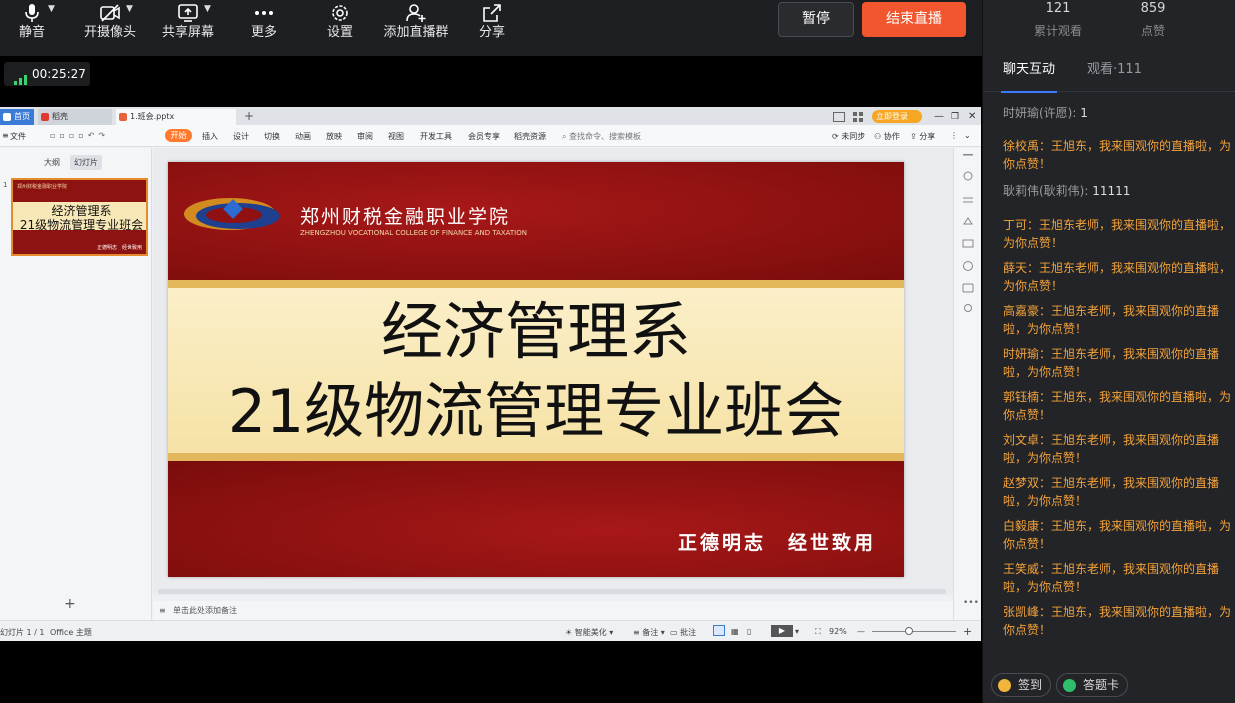  Describe the element at coordinates (1117, 406) in the screenshot. I see `chat-message: 郭钰楠：王旭东，我来围观你的直播啦，为你点赞！` at that location.